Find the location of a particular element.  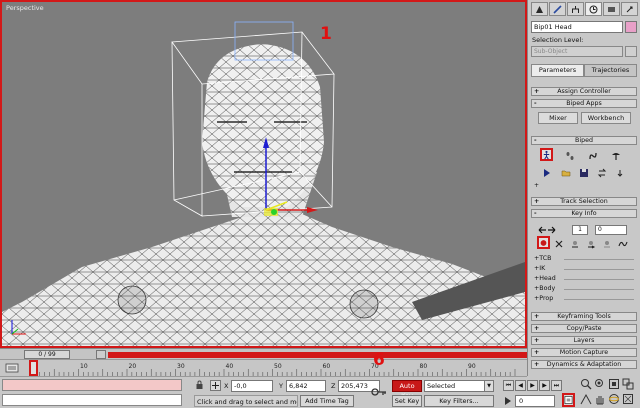

world-axis-tripod is located at coordinates (18, 327).